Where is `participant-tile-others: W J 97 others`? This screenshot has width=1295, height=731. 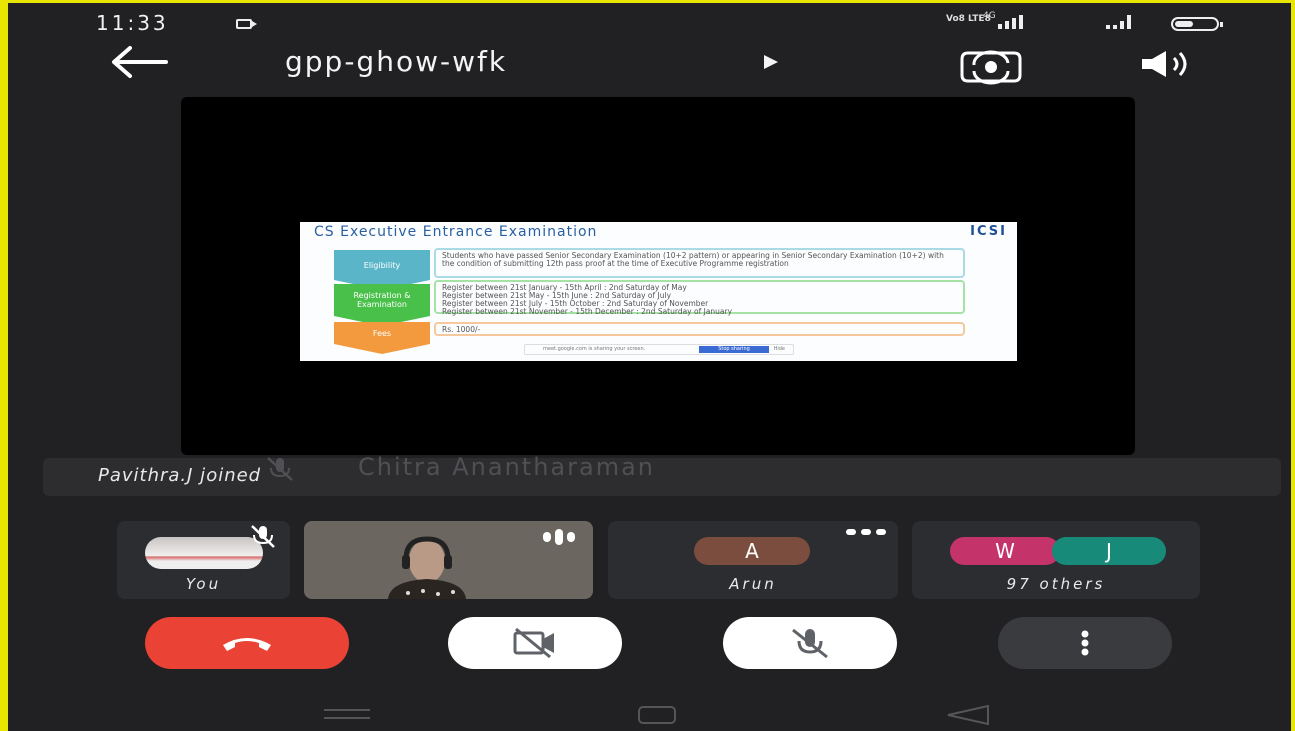 participant-tile-others: W J 97 others is located at coordinates (1056, 560).